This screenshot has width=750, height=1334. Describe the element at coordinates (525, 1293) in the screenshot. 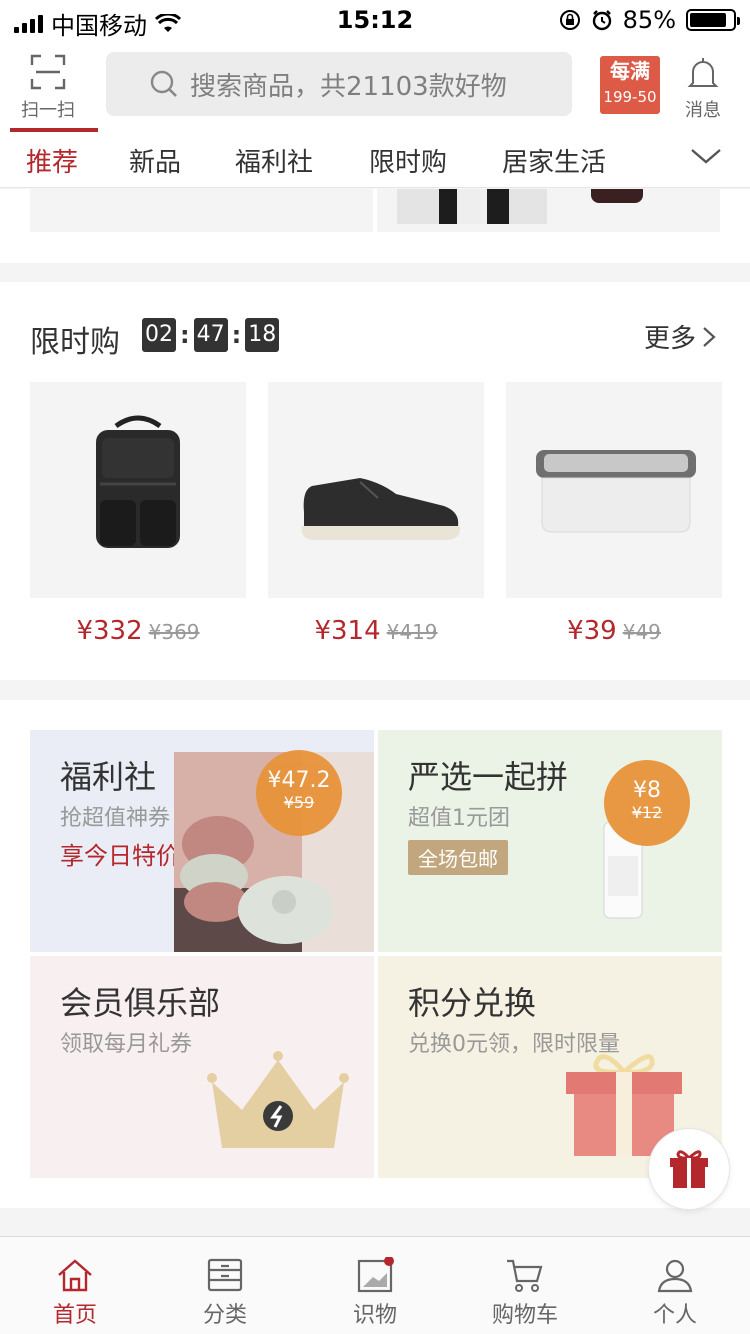

I see `tabbar-cart: 购物车` at that location.